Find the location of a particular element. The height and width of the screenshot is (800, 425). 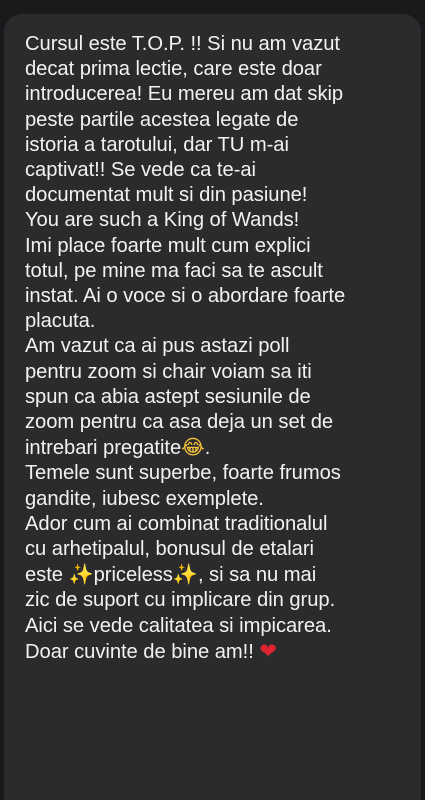

message-line: Ador cum ai combinat traditionalul is located at coordinates (176, 523).